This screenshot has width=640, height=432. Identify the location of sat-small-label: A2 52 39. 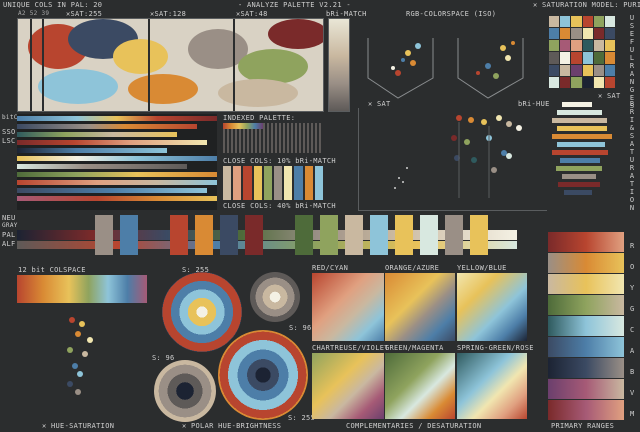
(34, 13).